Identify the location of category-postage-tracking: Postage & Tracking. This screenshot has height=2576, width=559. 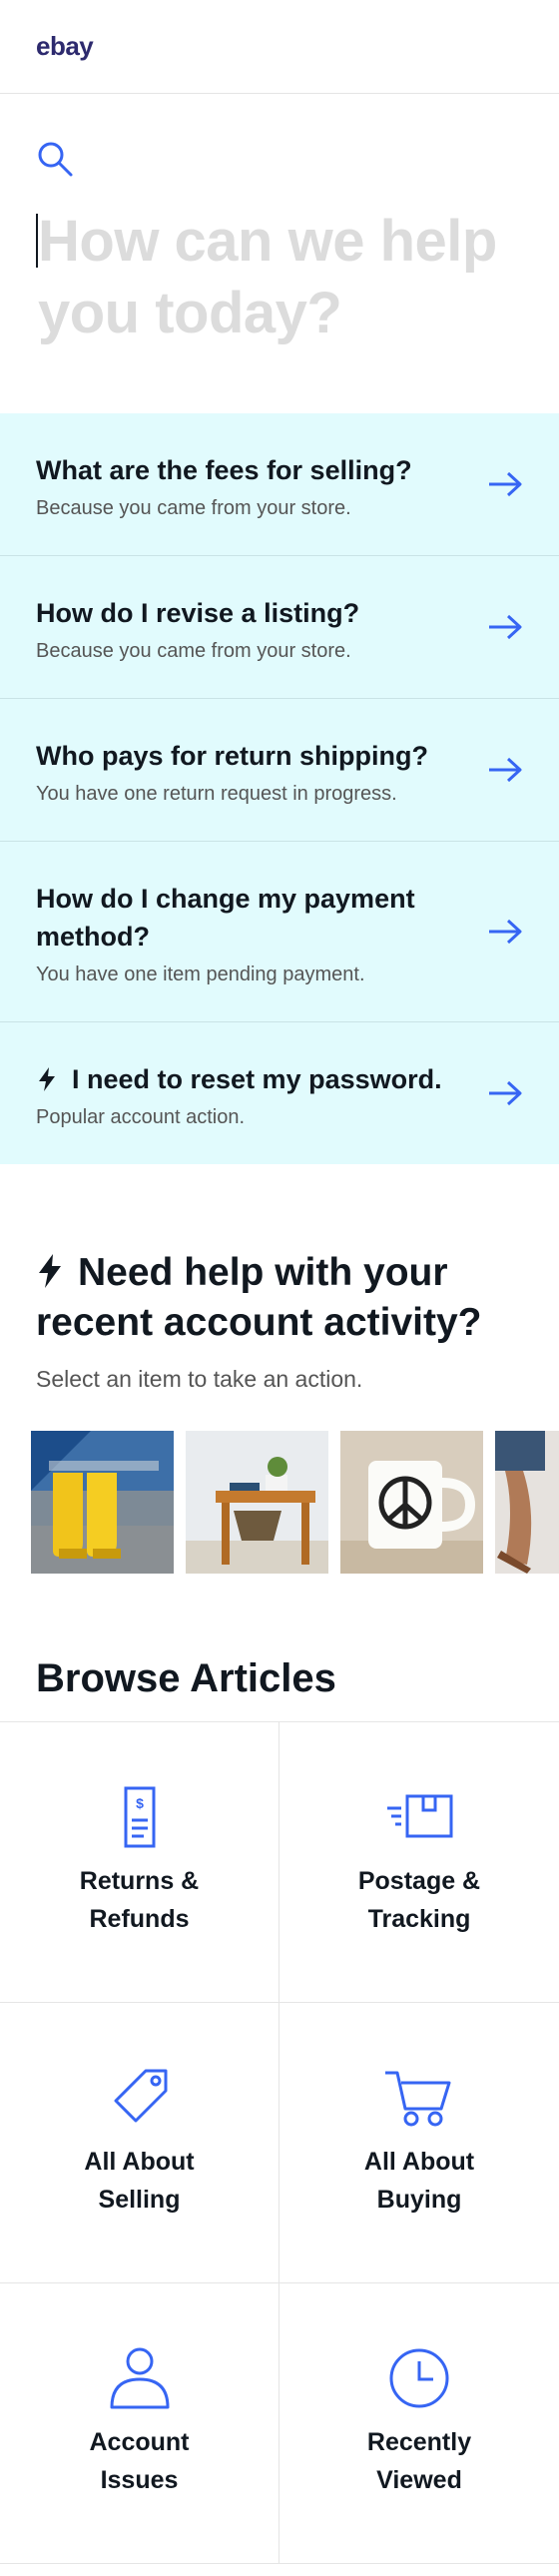
(419, 1863).